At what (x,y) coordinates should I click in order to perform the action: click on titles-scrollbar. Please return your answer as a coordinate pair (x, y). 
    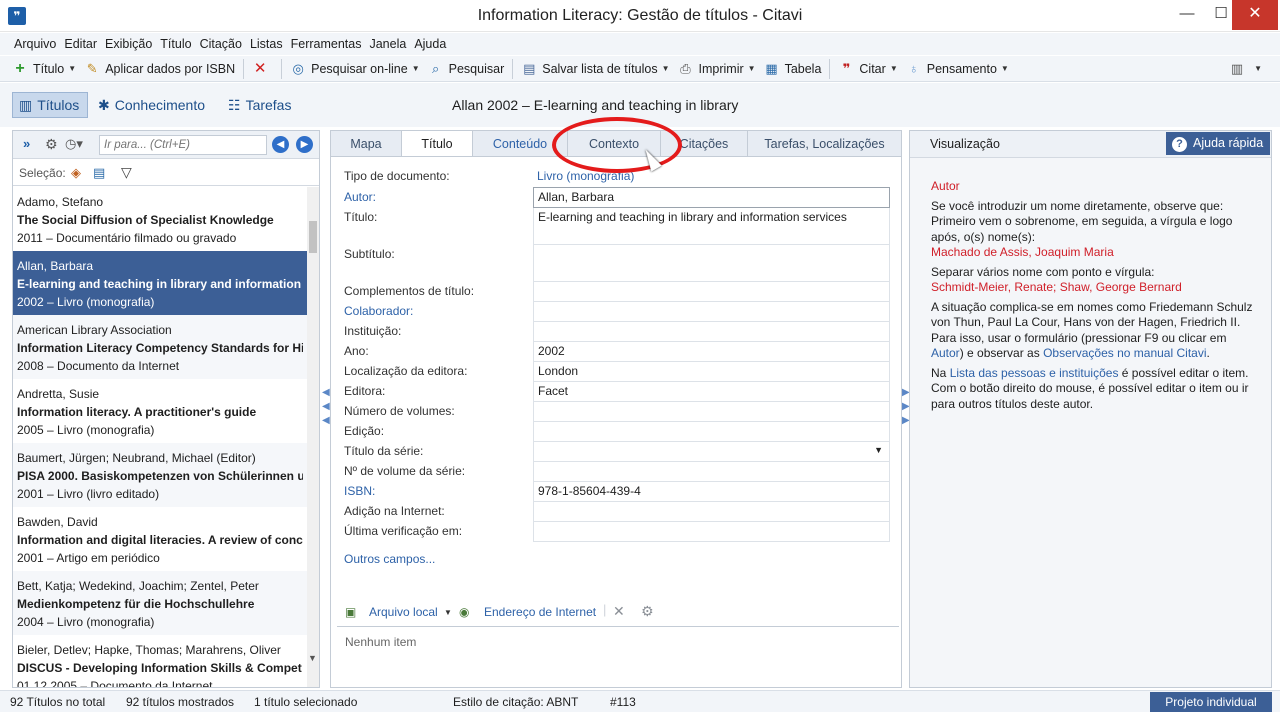
    Looking at the image, I should click on (313, 437).